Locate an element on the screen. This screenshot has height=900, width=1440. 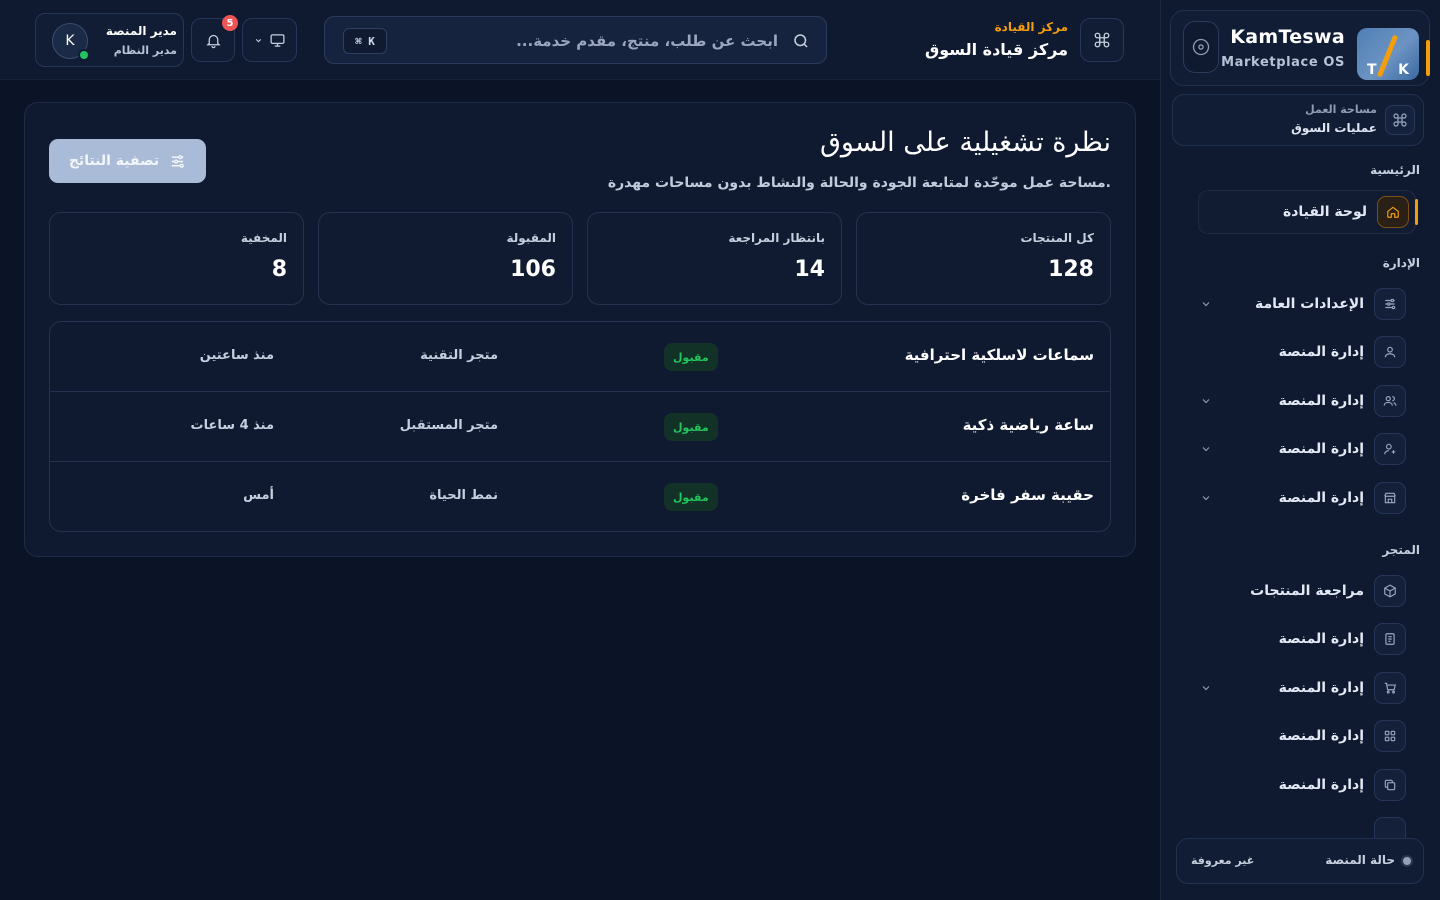
table-row: حقيبة سفر فاخرة مقبول نمط الحياة أمس is located at coordinates (580, 496).